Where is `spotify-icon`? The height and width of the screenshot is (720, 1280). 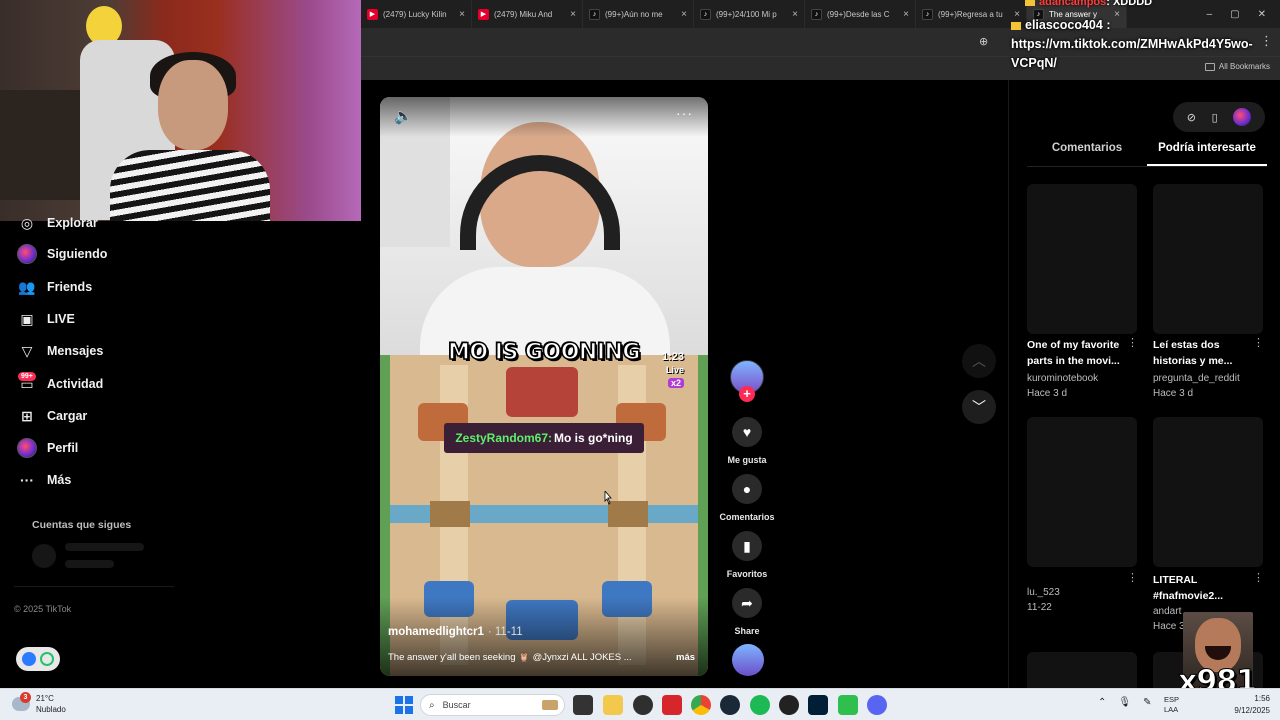
spotify-icon is located at coordinates (760, 705).